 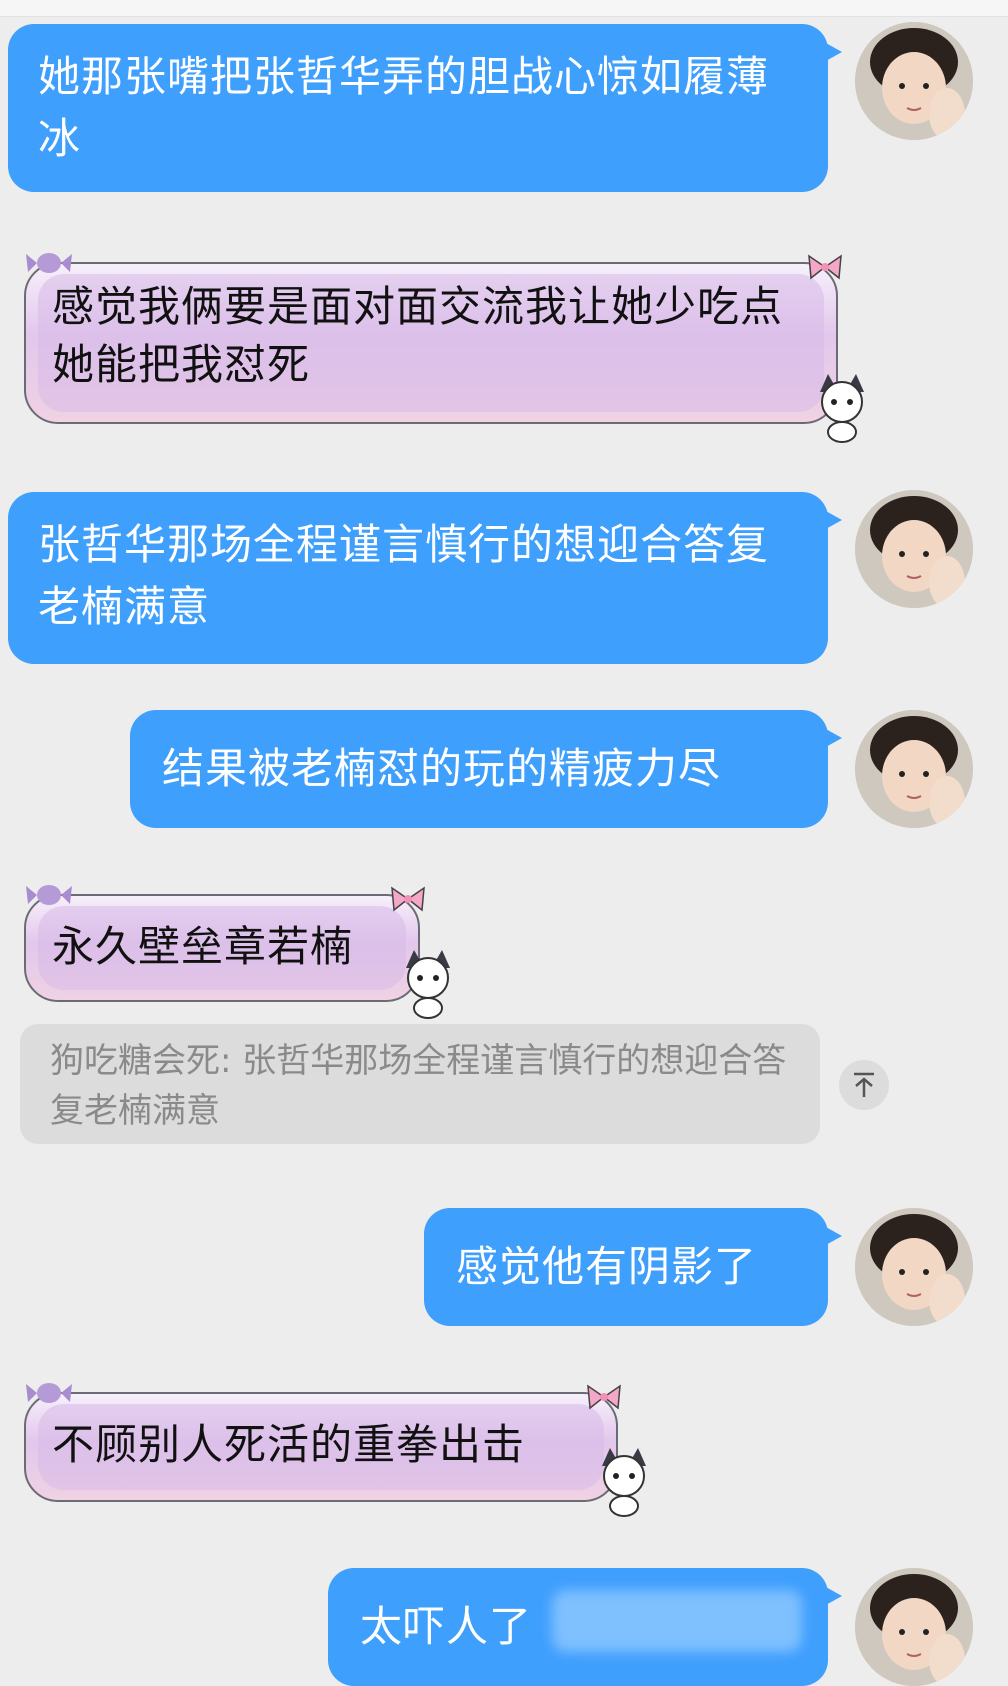 What do you see at coordinates (442, 768) in the screenshot?
I see `message-text: 结果被老楠怼的玩的精疲力尽` at bounding box center [442, 768].